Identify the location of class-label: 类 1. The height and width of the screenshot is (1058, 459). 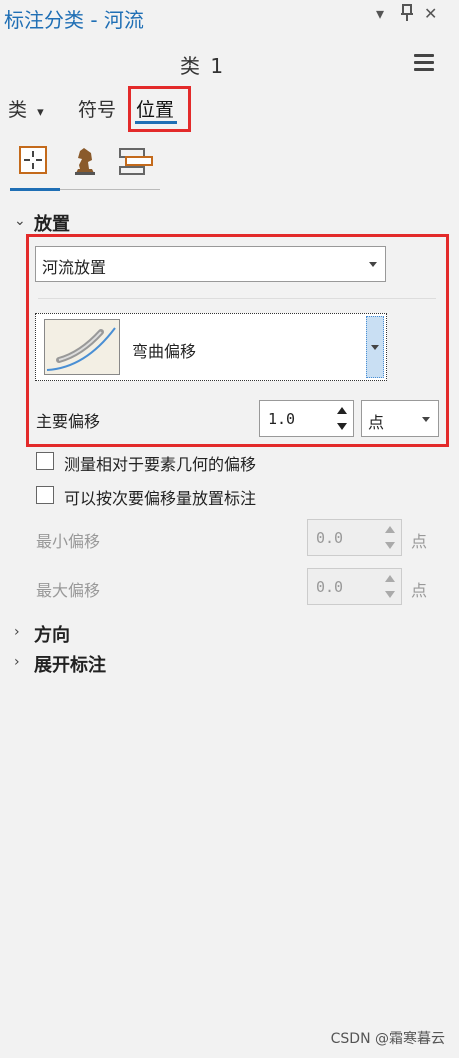
(202, 64).